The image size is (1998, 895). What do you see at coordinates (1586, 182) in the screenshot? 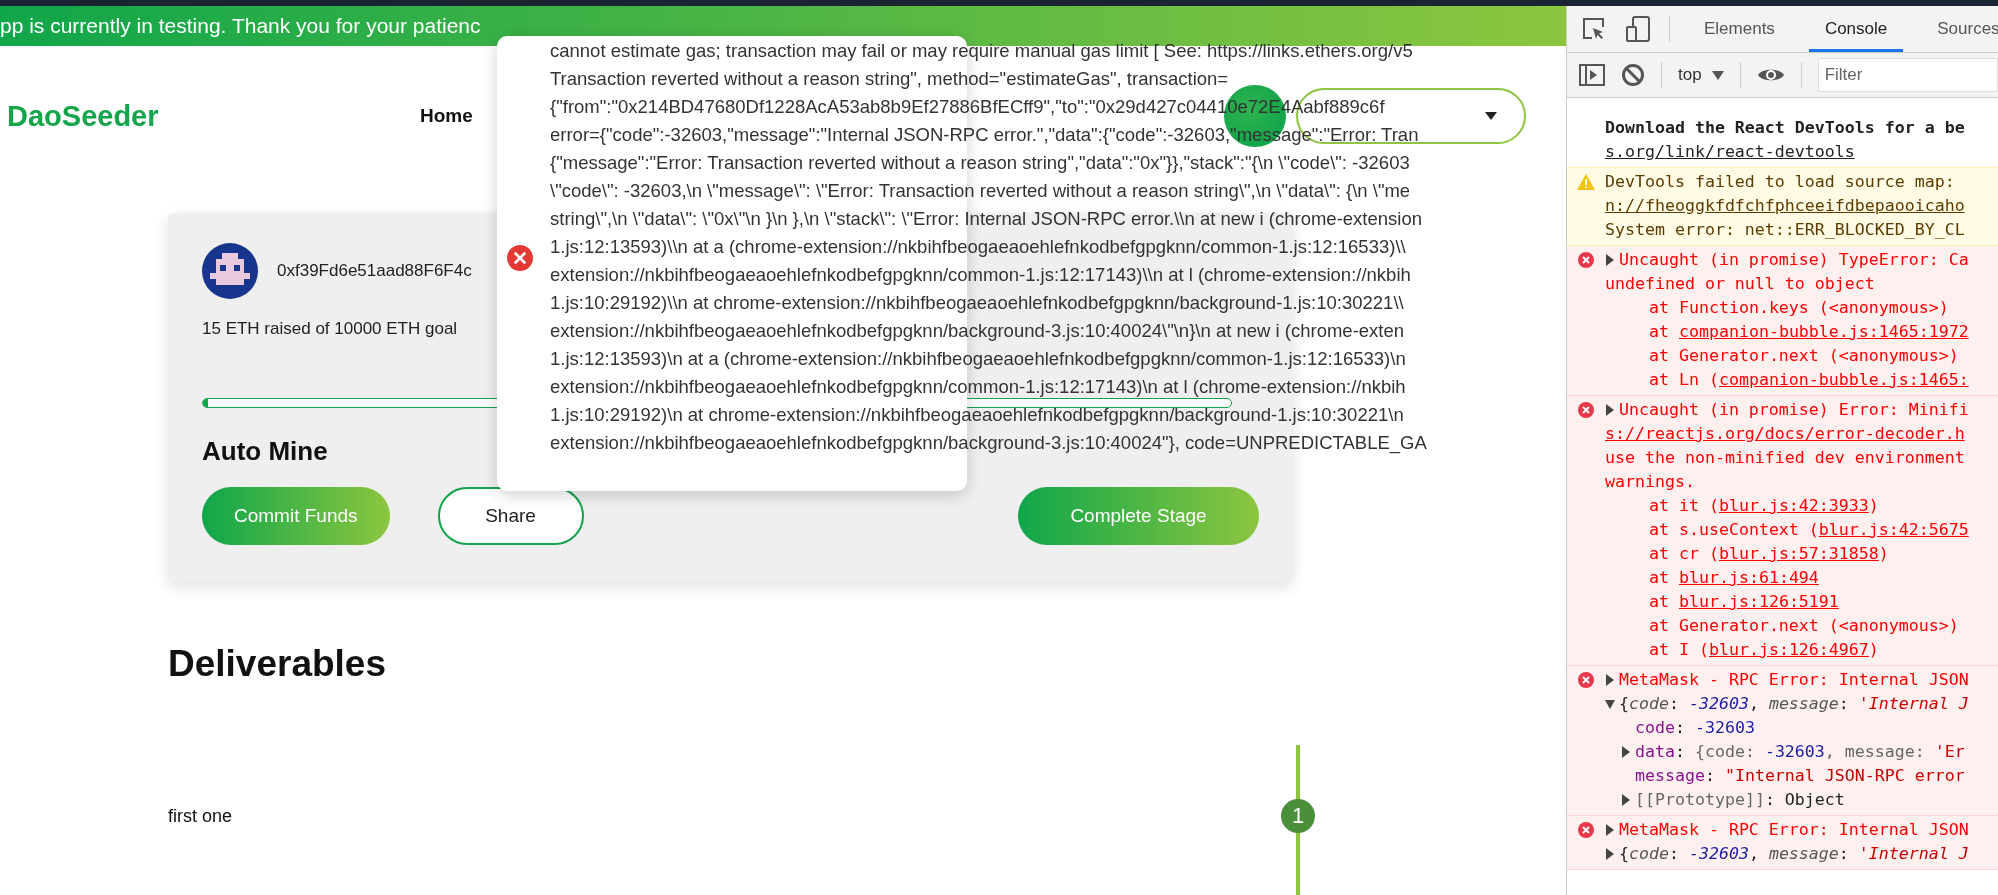
I see `warning-icon` at bounding box center [1586, 182].